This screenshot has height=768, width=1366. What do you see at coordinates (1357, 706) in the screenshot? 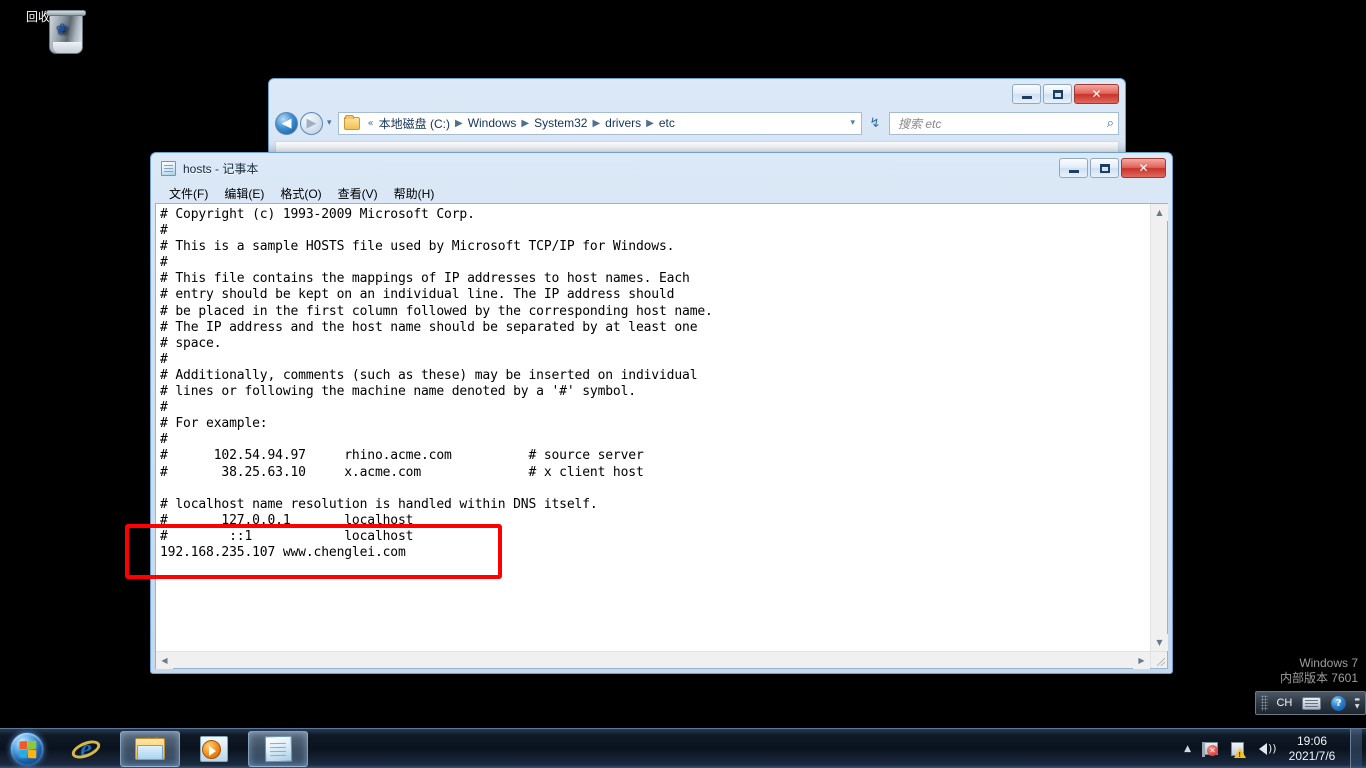
I see `chevron-down-icon: ▼` at bounding box center [1357, 706].